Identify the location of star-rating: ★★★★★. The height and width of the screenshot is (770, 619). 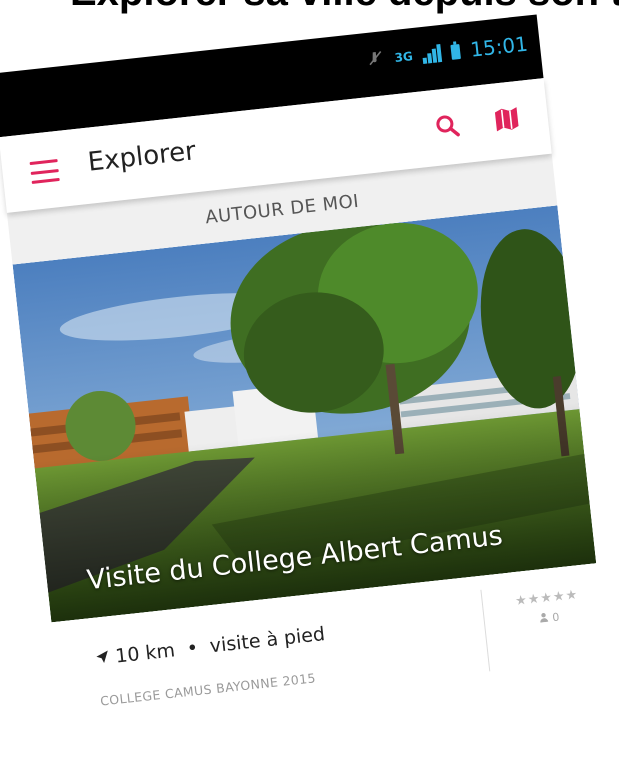
(546, 598).